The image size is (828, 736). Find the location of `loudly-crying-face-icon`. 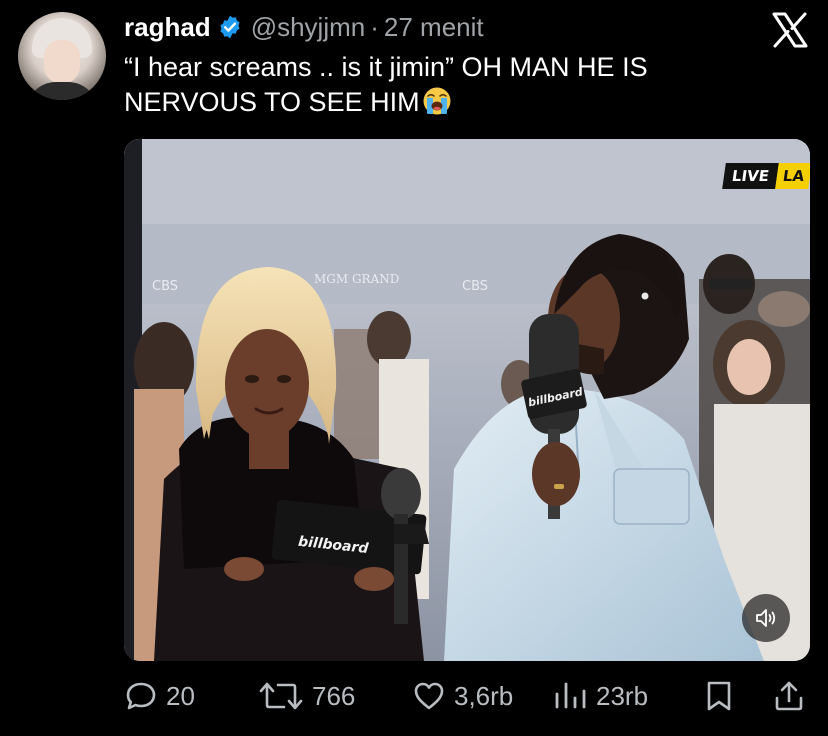

loudly-crying-face-icon is located at coordinates (437, 101).